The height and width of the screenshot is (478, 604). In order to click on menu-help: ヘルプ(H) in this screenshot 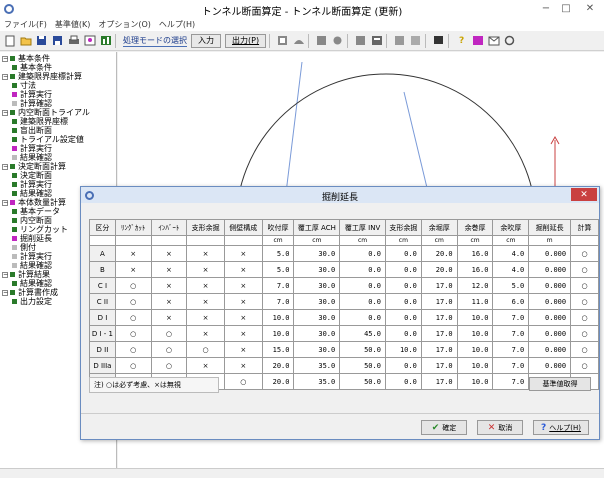, I will do `click(177, 24)`.